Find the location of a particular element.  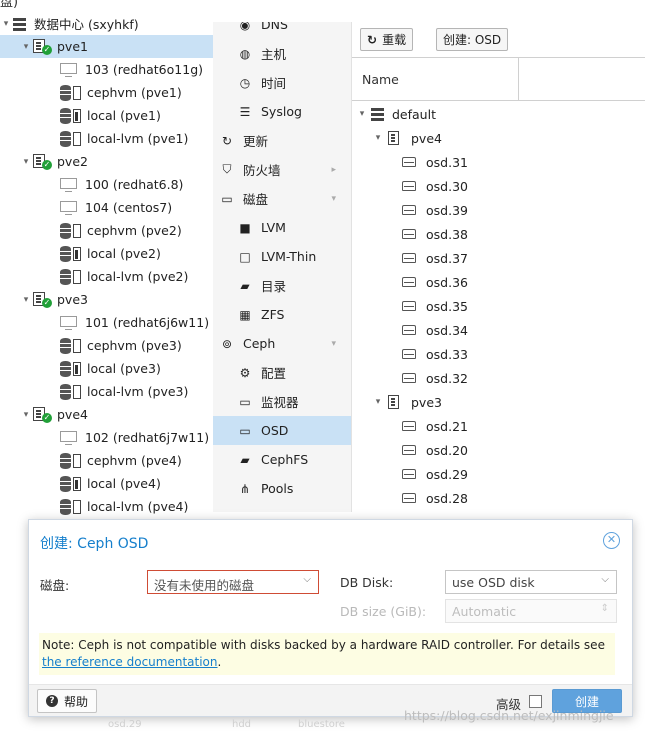

tree-storage-item: local (pve2) is located at coordinates (106, 253).